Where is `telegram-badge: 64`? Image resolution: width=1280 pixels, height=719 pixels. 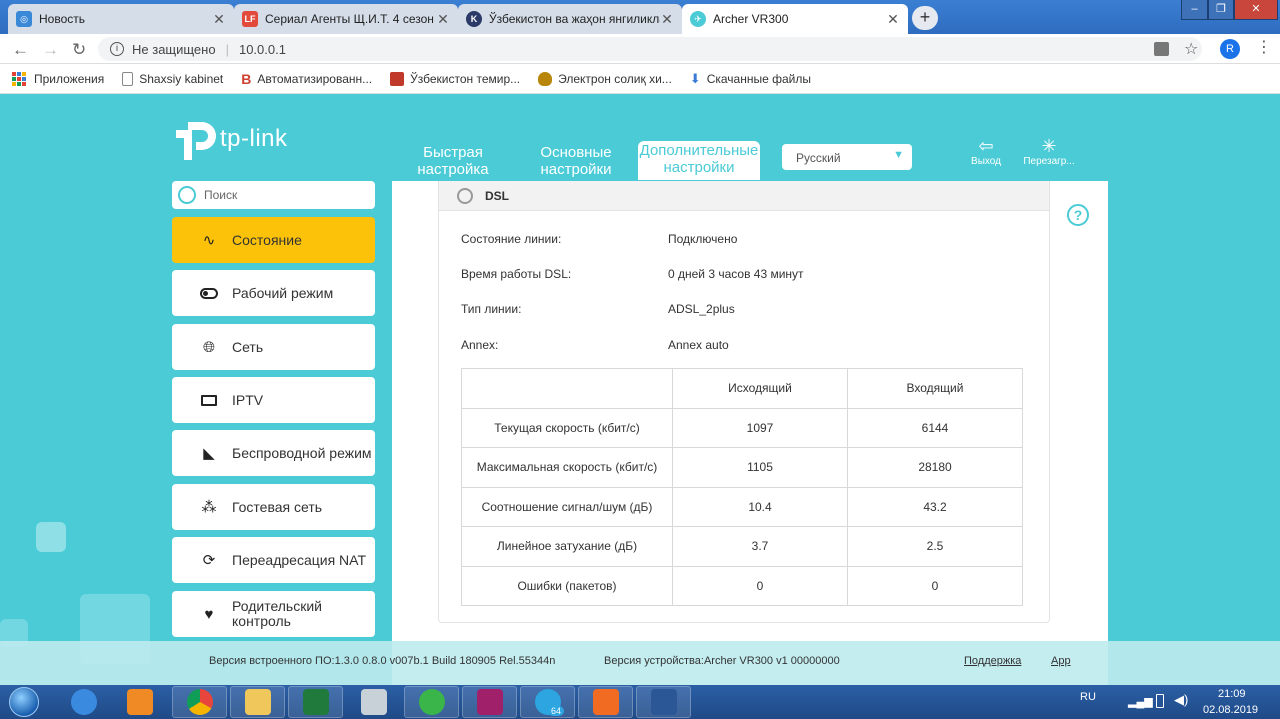
telegram-badge: 64 is located at coordinates (555, 711).